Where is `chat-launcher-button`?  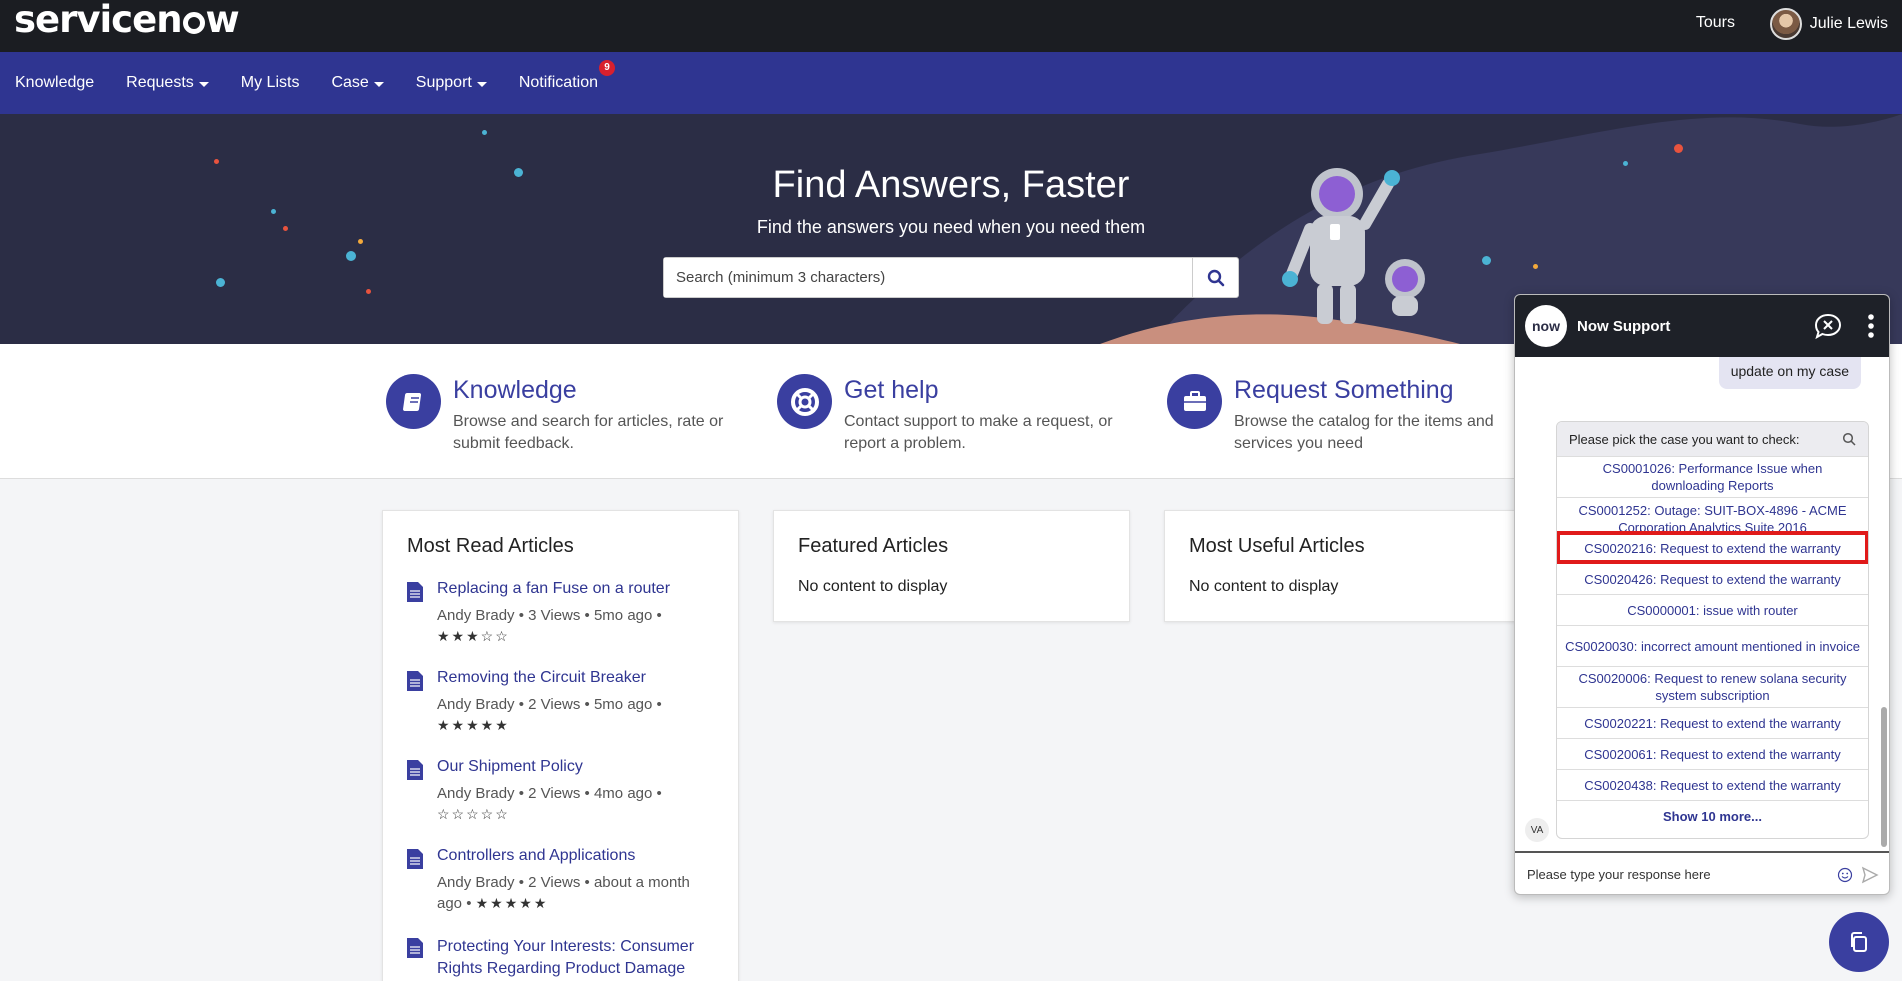
chat-launcher-button is located at coordinates (1859, 942).